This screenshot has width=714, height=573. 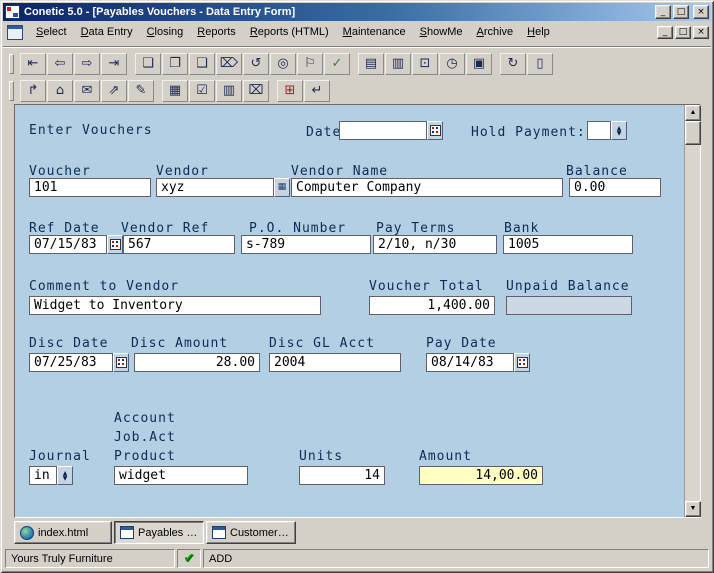 What do you see at coordinates (435, 244) in the screenshot?
I see `pay-terms-input` at bounding box center [435, 244].